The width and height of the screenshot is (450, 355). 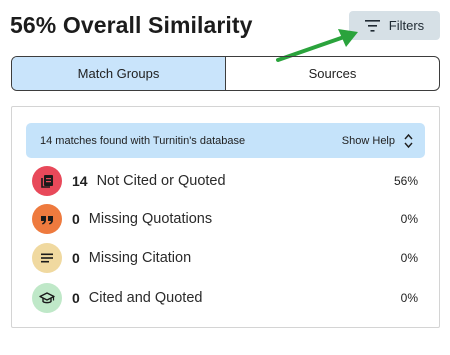 I want to click on group-row-missing-citation: 0 Missing Citation 0%, so click(x=225, y=258).